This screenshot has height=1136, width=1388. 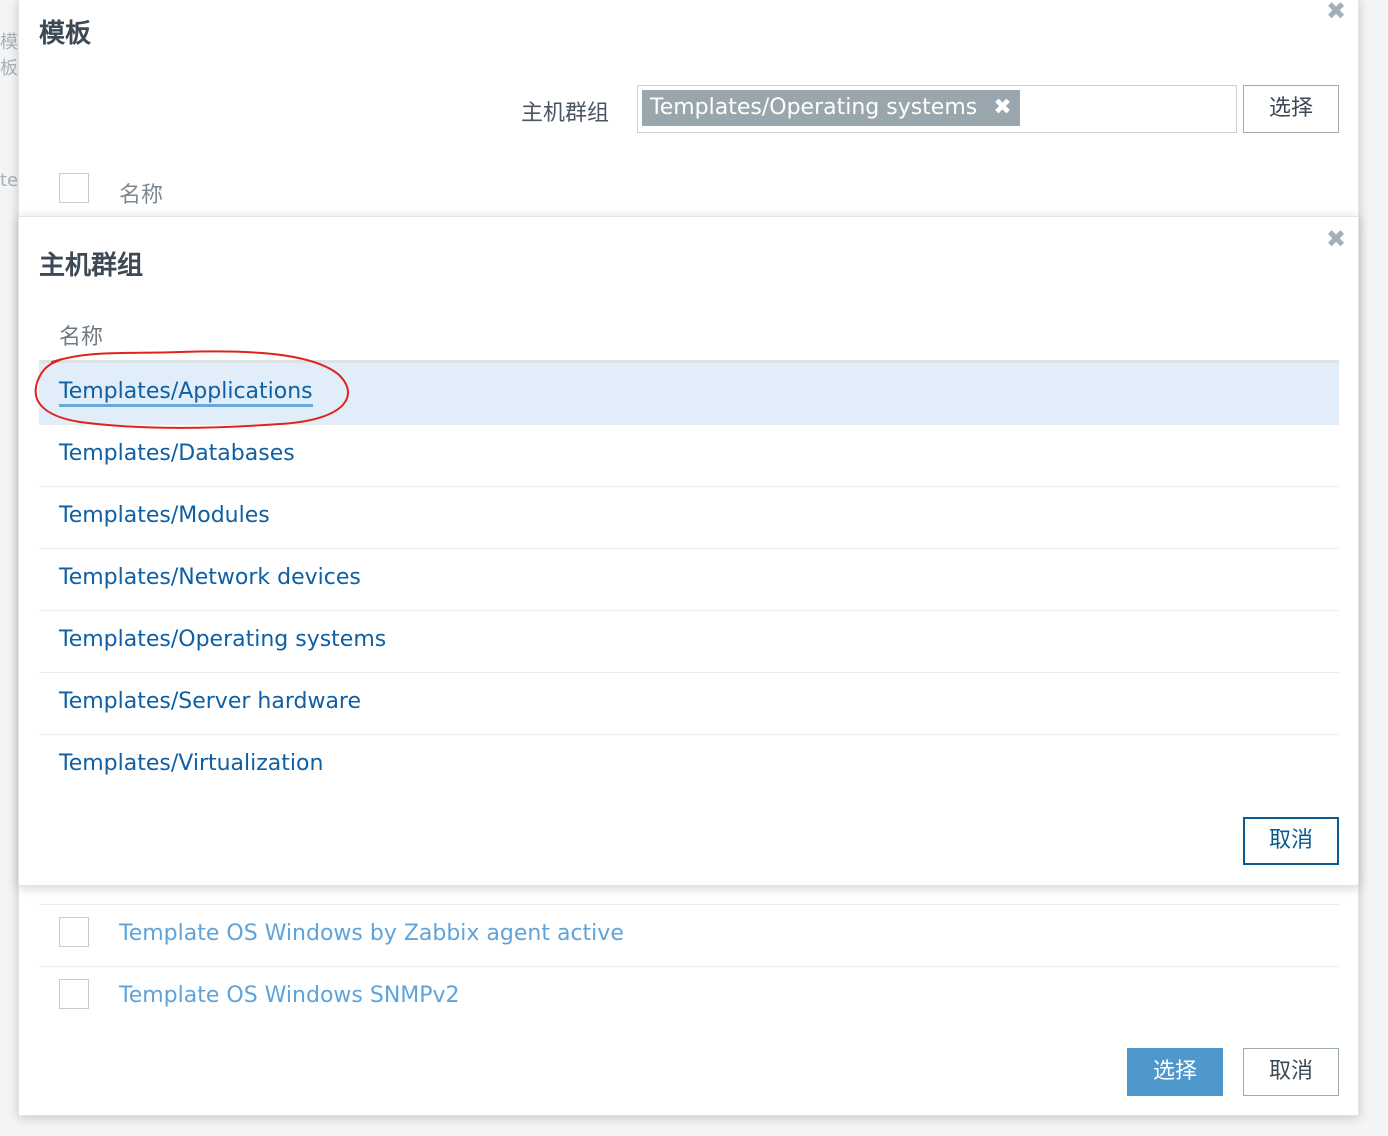 I want to click on group-link: Templates/Virtualization, so click(x=191, y=763).